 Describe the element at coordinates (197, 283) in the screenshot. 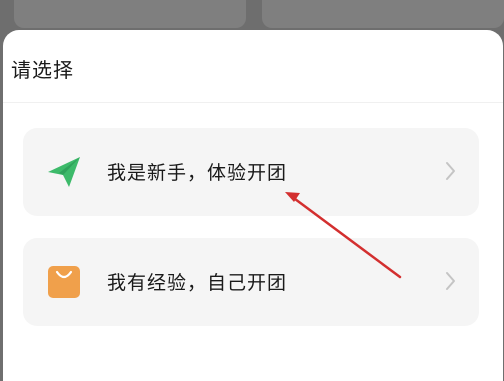

I see `option-label: 我有经验，自己开团` at that location.